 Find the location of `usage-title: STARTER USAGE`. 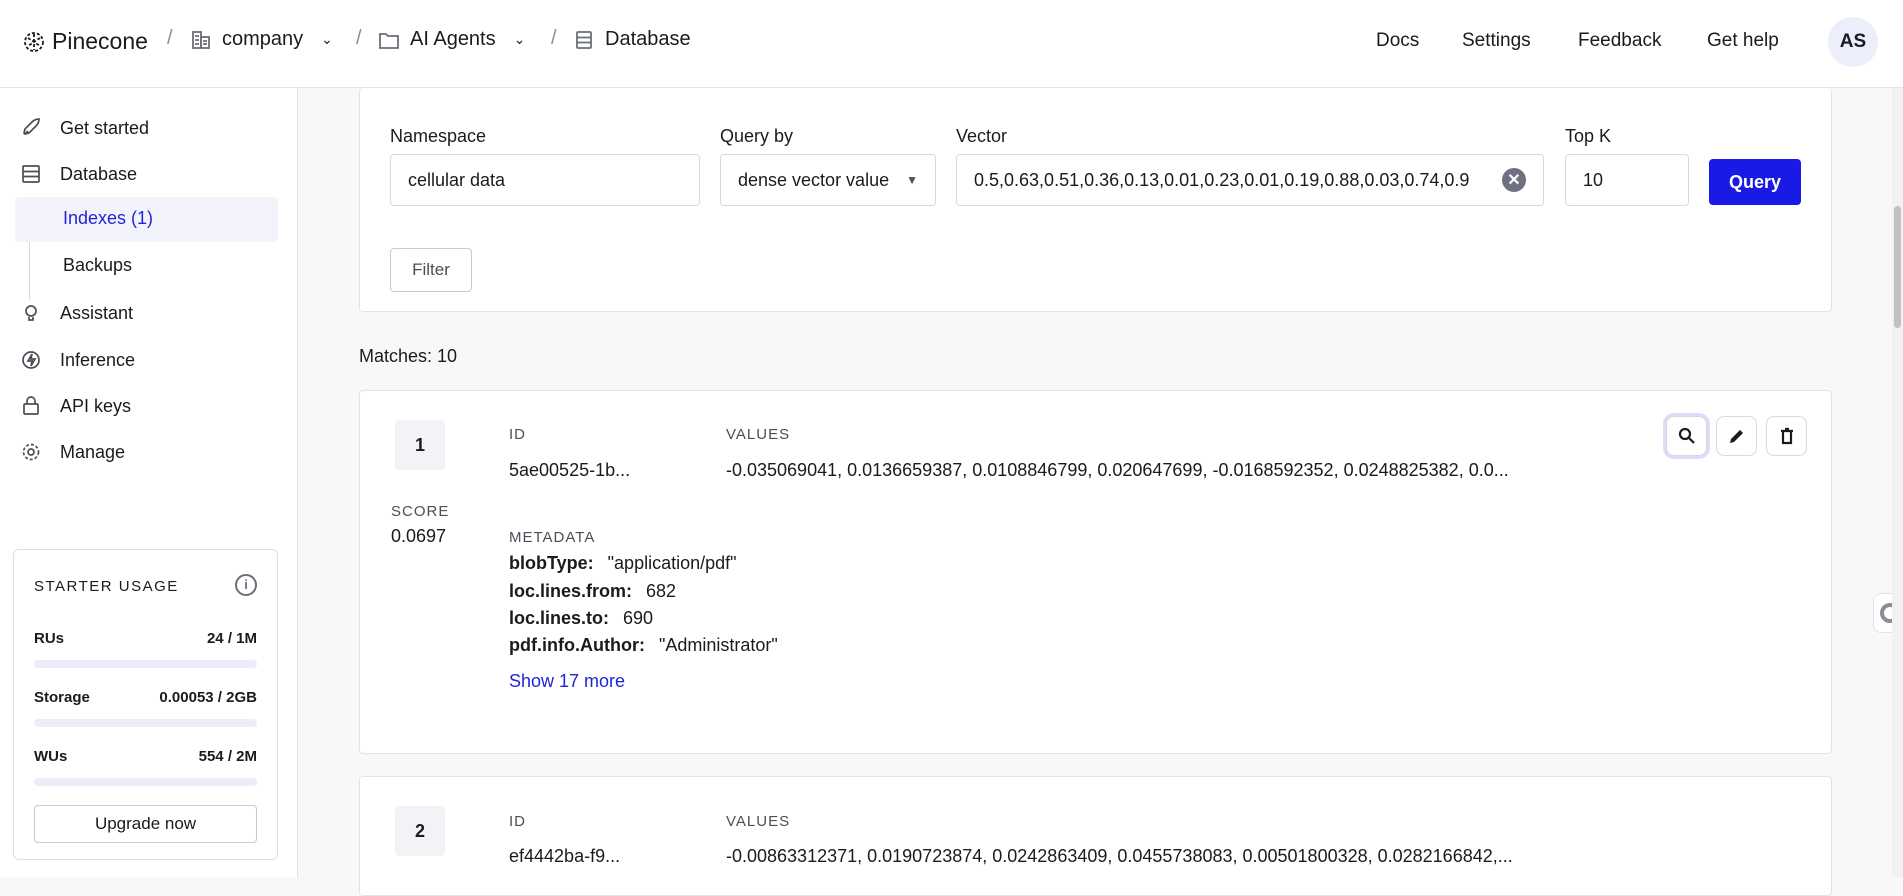

usage-title: STARTER USAGE is located at coordinates (106, 586).